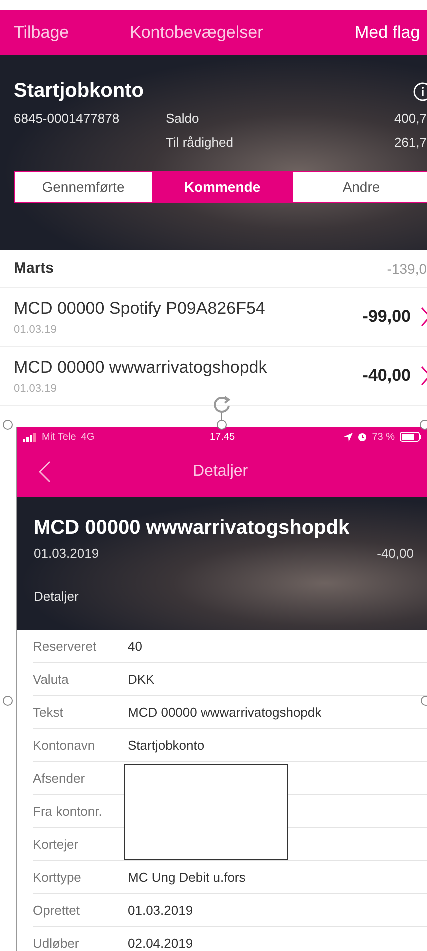  Describe the element at coordinates (222, 404) in the screenshot. I see `rotate-icon` at that location.